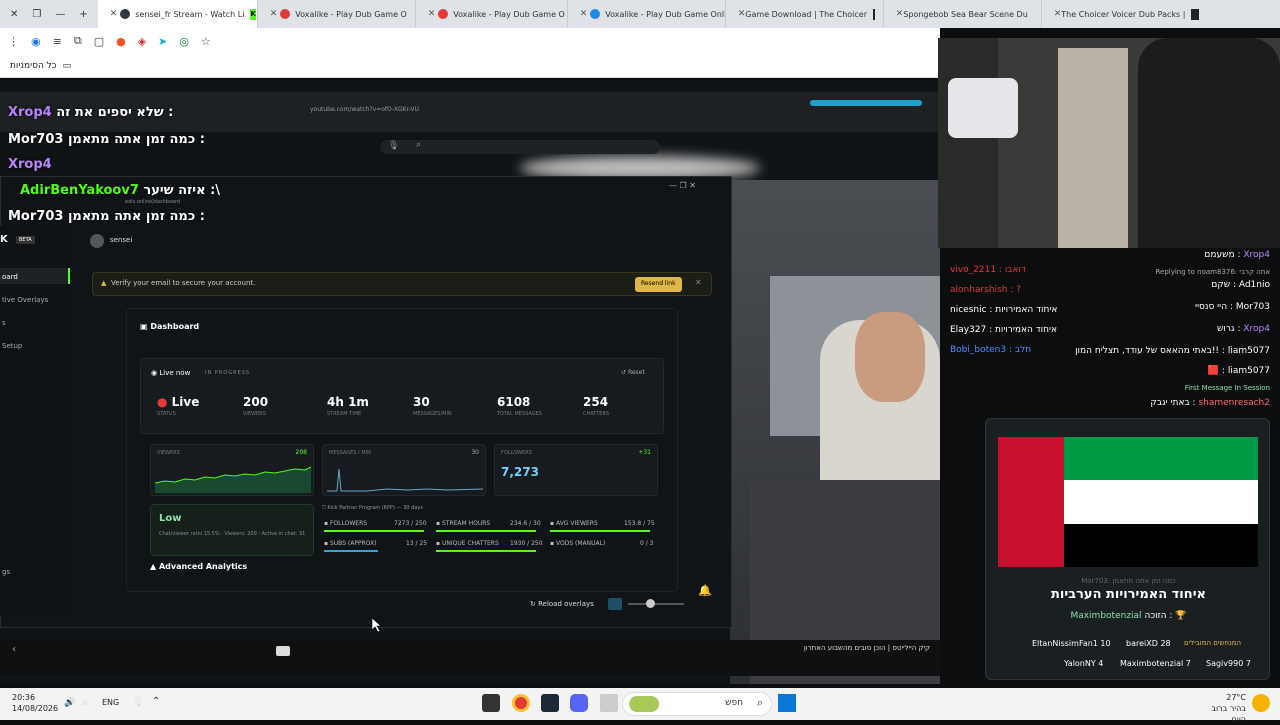  What do you see at coordinates (491, 703) in the screenshot?
I see `taskbar-app-icon` at bounding box center [491, 703].